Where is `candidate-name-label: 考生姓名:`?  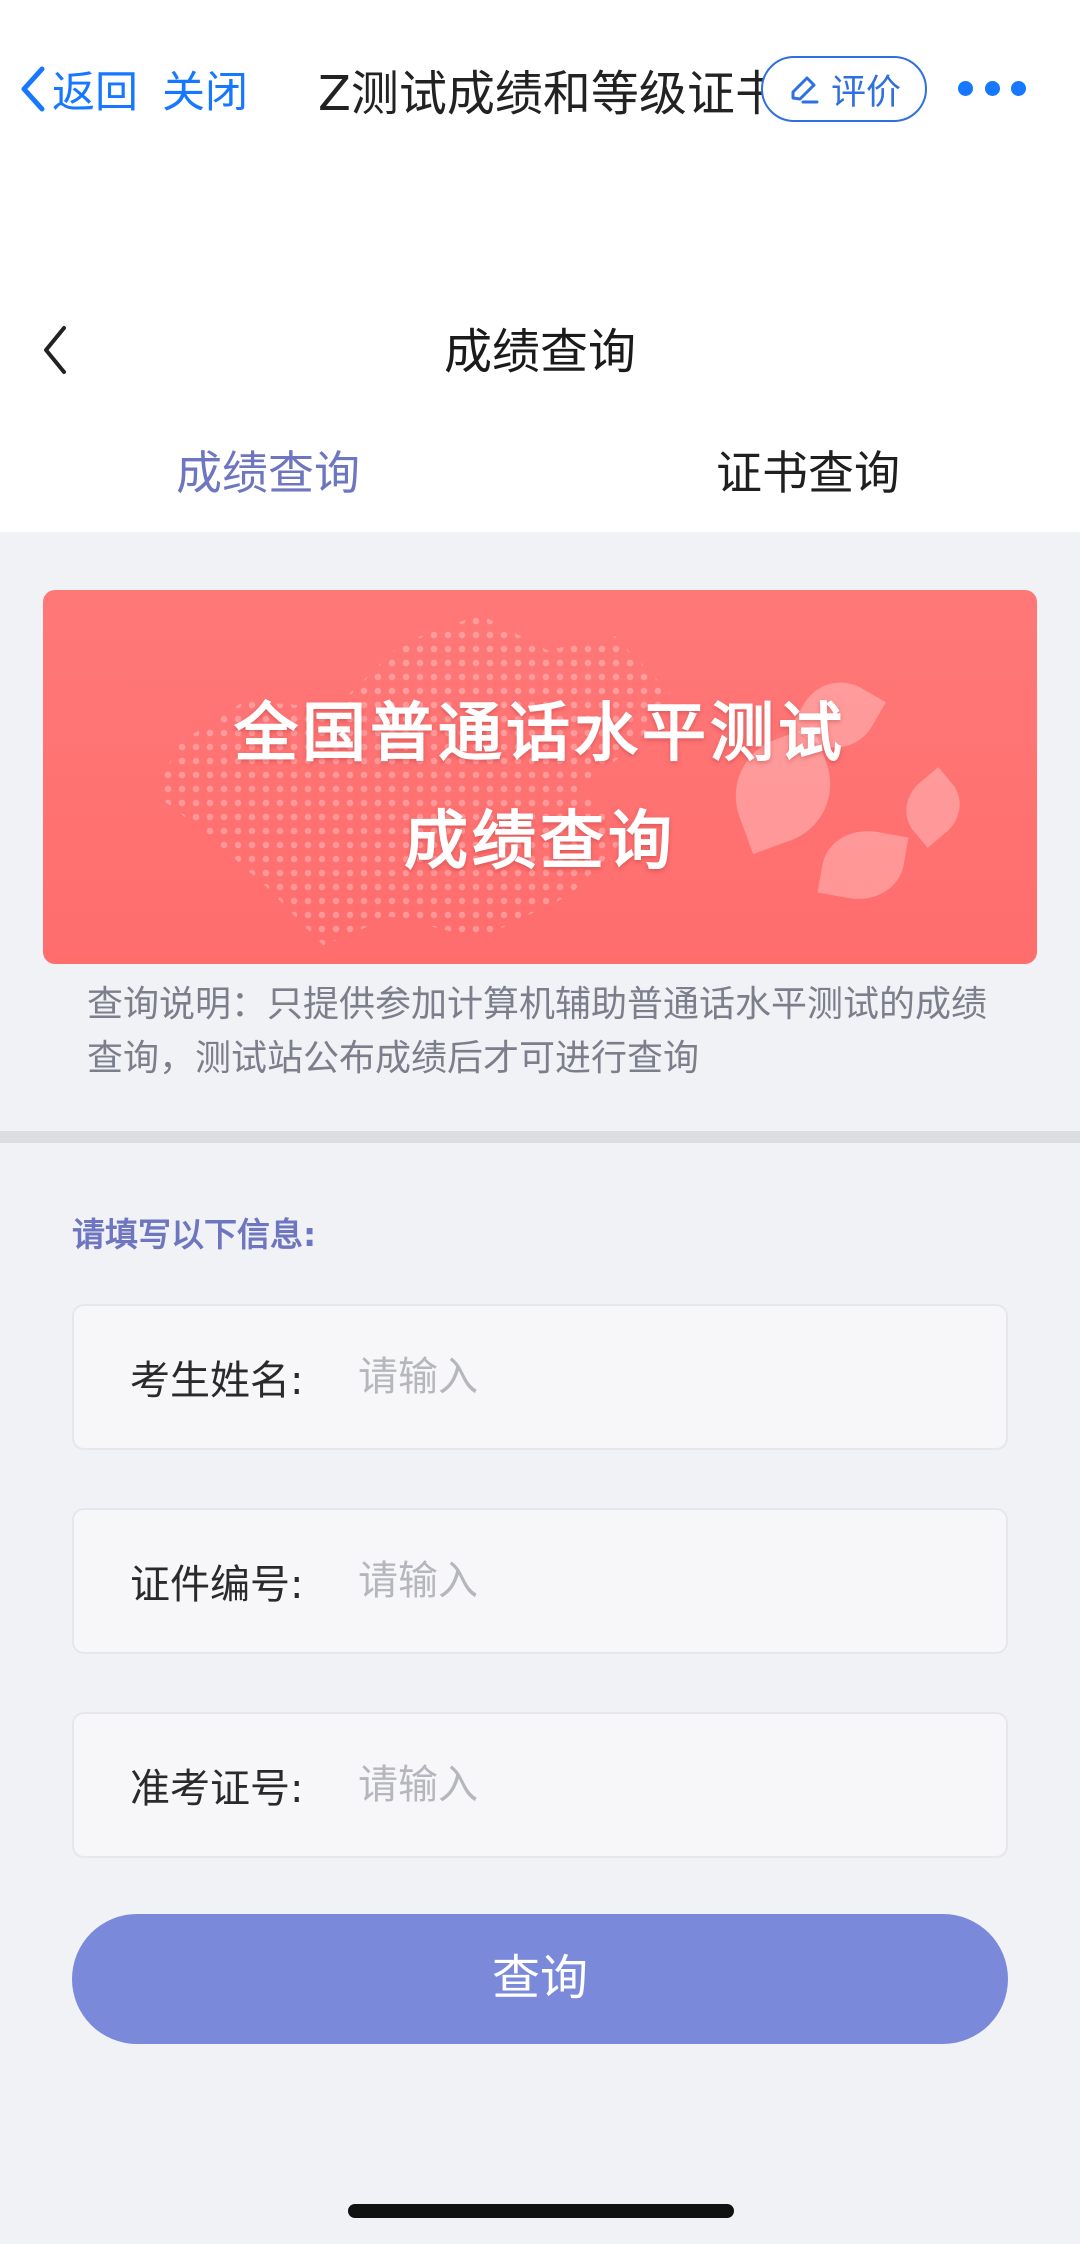
candidate-name-label: 考生姓名: is located at coordinates (217, 1381).